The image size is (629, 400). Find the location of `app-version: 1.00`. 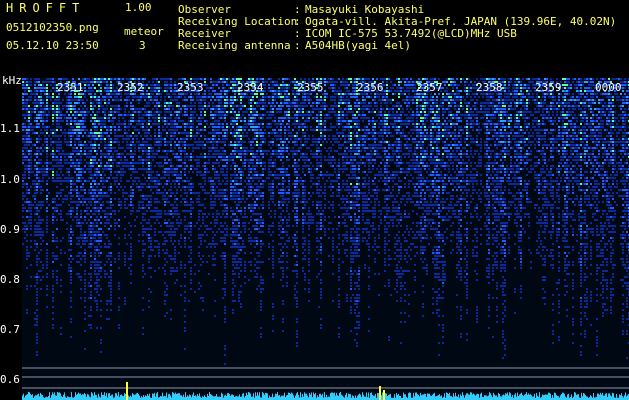

app-version: 1.00 is located at coordinates (138, 7).